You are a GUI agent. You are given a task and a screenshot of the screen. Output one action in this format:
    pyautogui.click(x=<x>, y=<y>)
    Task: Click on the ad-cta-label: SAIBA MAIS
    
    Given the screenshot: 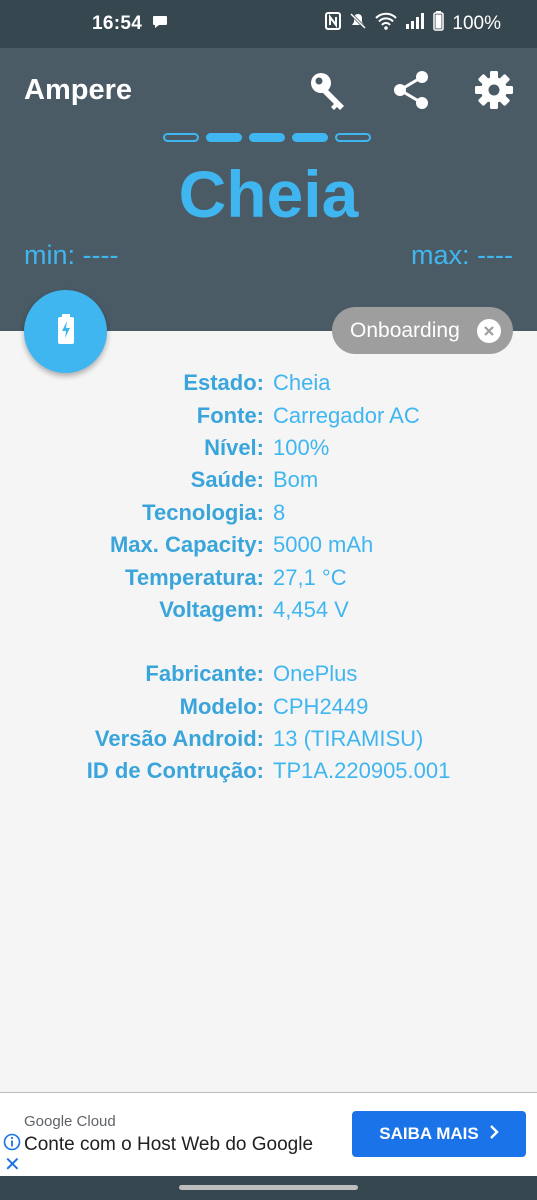 What is the action you would take?
    pyautogui.click(x=429, y=1133)
    